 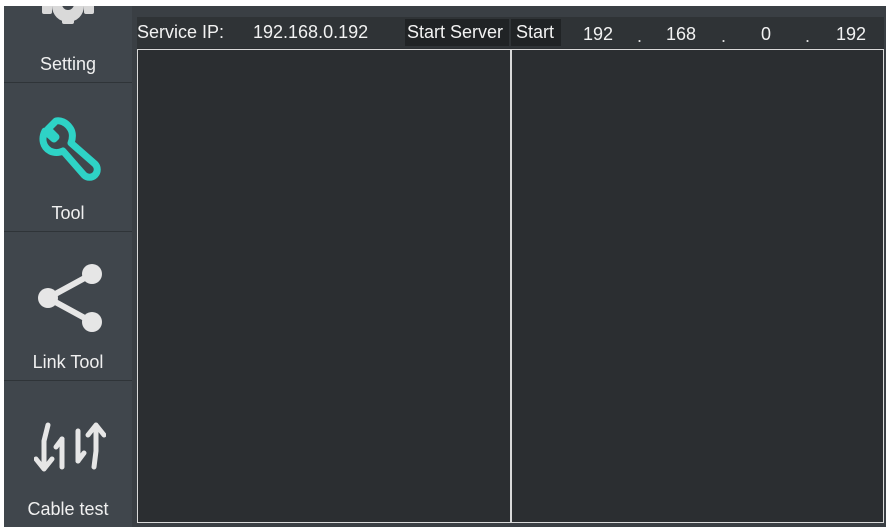 What do you see at coordinates (70, 149) in the screenshot?
I see `wrench-icon` at bounding box center [70, 149].